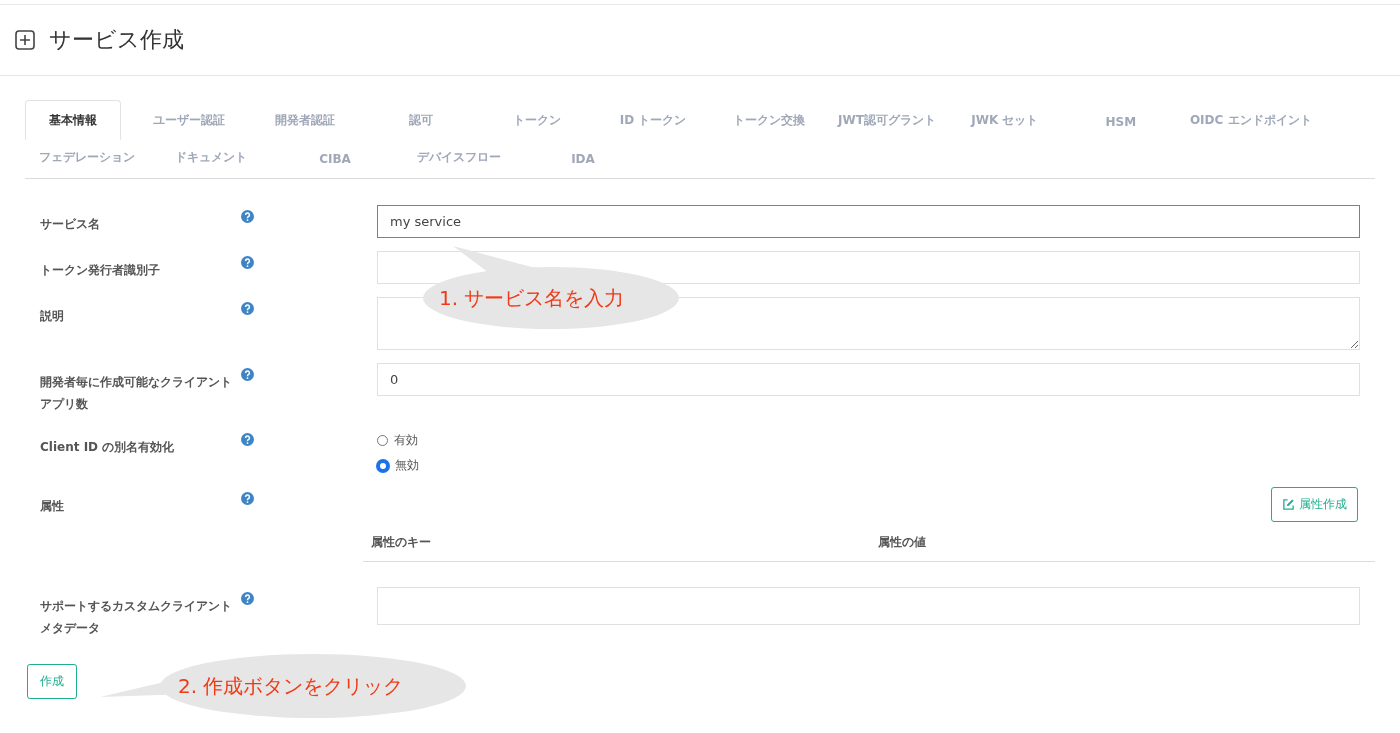 The height and width of the screenshot is (733, 1400). What do you see at coordinates (532, 298) in the screenshot?
I see `callout-text: 1. サービス名を入力` at bounding box center [532, 298].